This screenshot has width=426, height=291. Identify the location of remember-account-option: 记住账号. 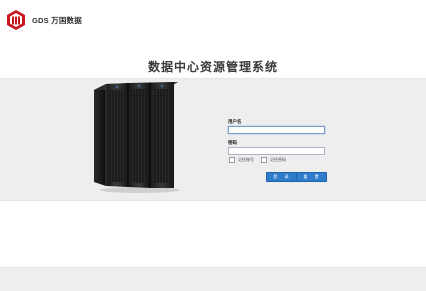
(241, 160).